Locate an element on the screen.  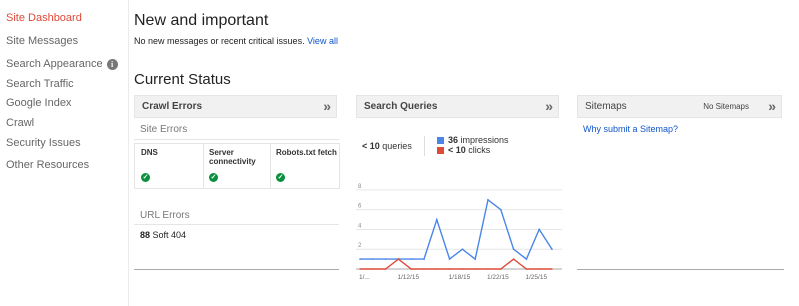
clicks-swatch is located at coordinates (440, 150).